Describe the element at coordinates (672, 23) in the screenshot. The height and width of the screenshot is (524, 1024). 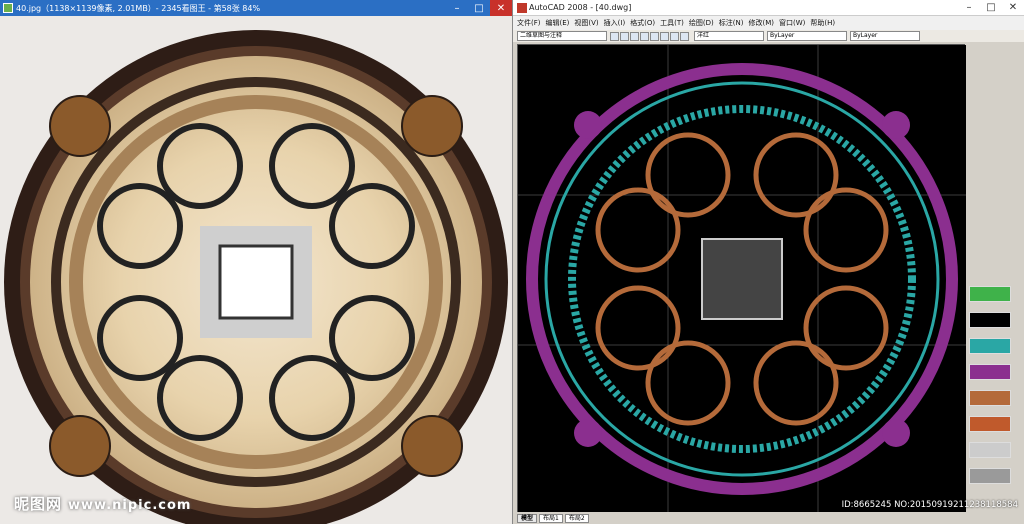
I see `menu-tools: 工具(T)` at that location.